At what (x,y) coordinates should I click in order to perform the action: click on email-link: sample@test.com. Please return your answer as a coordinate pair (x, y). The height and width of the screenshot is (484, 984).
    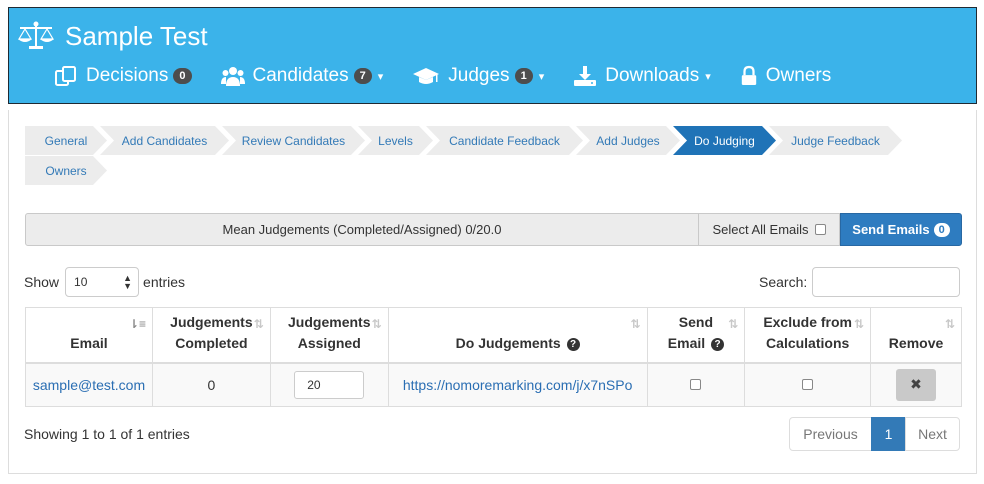
    Looking at the image, I should click on (89, 385).